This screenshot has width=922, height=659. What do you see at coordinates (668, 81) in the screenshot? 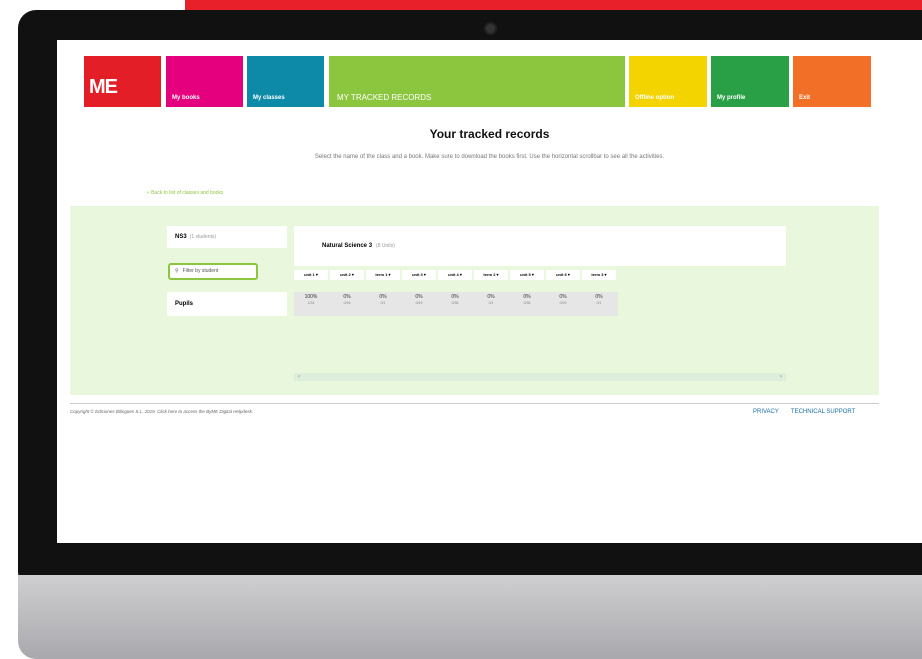
I see `nav-offline-option: Offline option` at bounding box center [668, 81].